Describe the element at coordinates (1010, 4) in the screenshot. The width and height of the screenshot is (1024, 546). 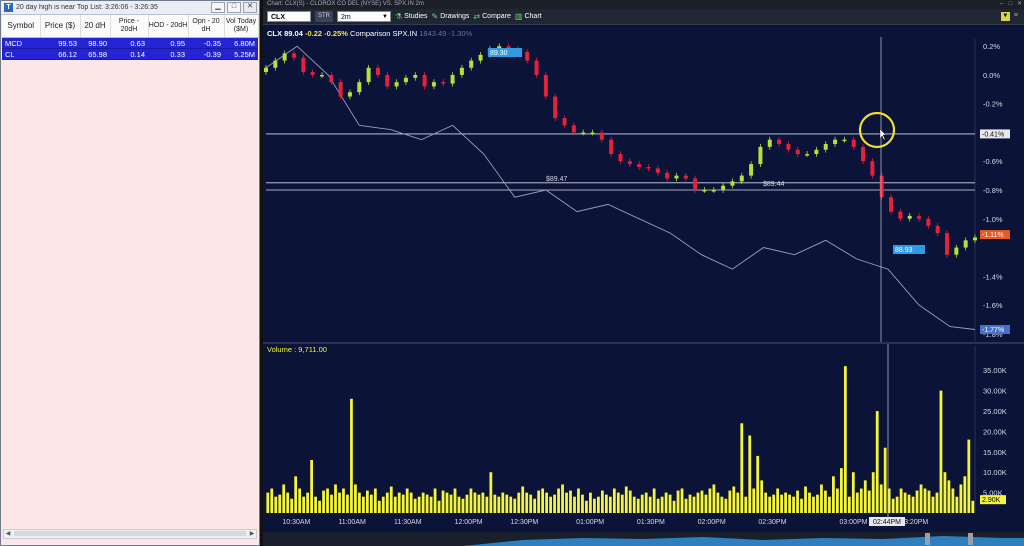
I see `maximize-icon: □` at that location.